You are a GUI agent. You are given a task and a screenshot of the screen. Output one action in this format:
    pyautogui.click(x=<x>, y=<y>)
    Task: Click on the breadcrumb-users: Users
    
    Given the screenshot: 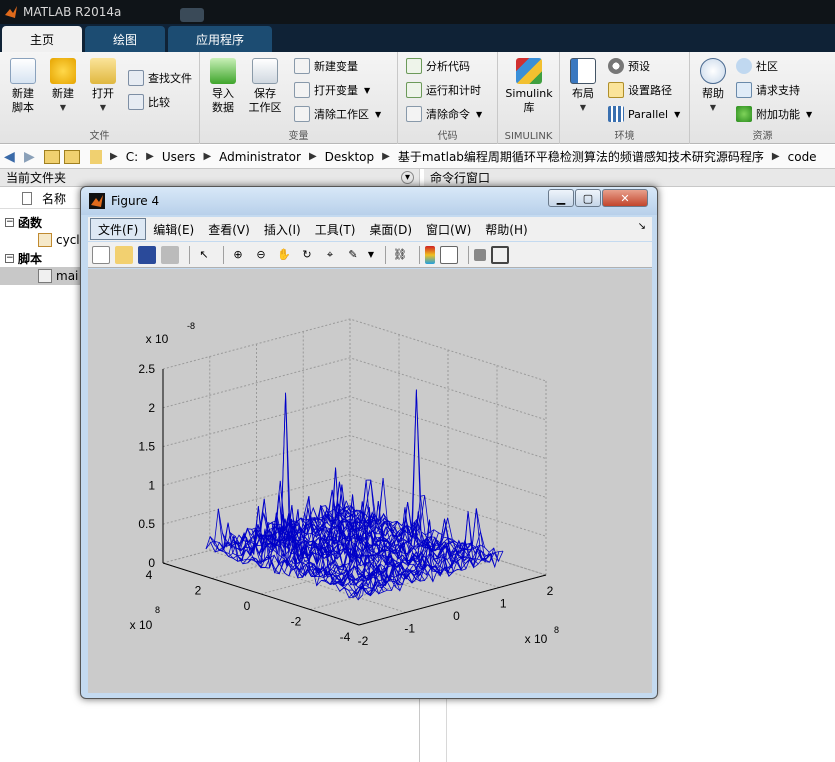 What is the action you would take?
    pyautogui.click(x=179, y=157)
    